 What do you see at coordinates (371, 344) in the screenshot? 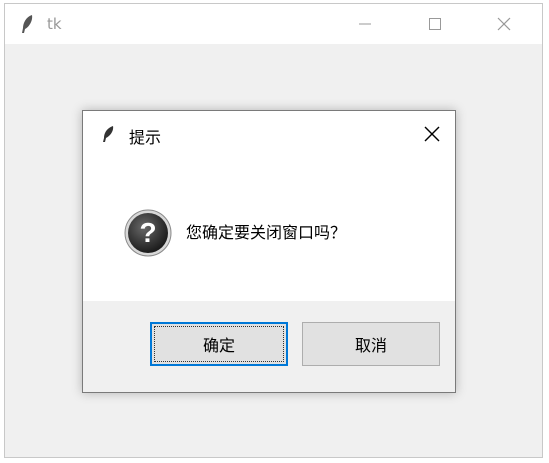
I see `cancel-button: 取消` at bounding box center [371, 344].